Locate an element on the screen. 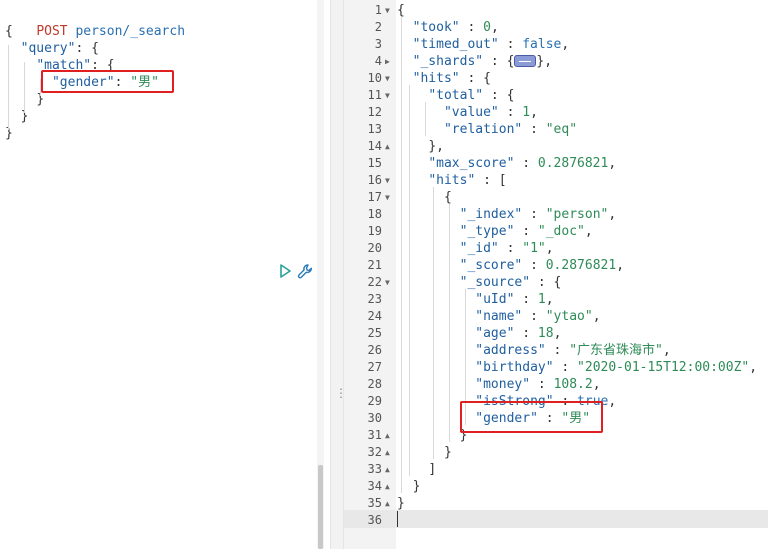 The height and width of the screenshot is (549, 768). response-code-line: "relation" : "eq" is located at coordinates (487, 129).